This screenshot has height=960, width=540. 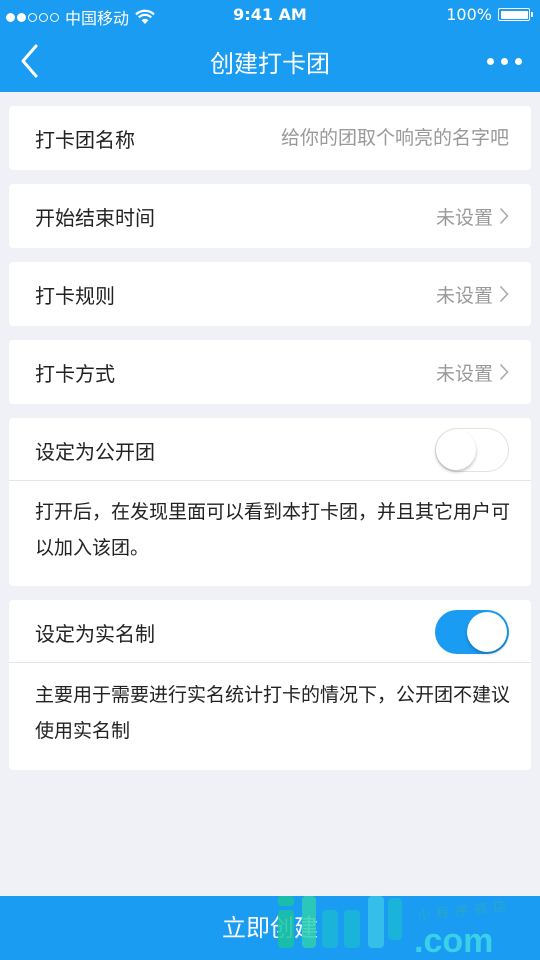 What do you see at coordinates (472, 450) in the screenshot?
I see `public-toggle` at bounding box center [472, 450].